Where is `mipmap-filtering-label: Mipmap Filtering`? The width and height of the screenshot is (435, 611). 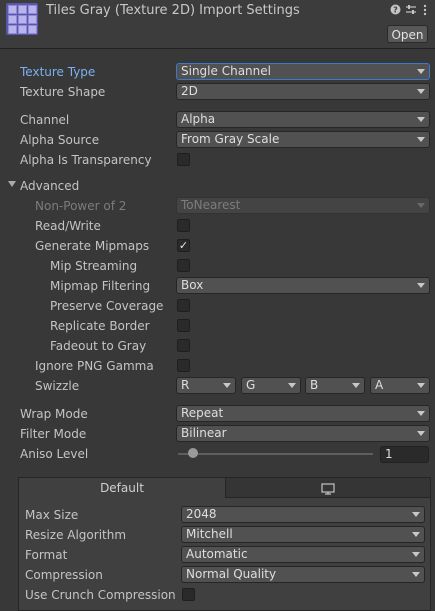 mipmap-filtering-label: Mipmap Filtering is located at coordinates (100, 286).